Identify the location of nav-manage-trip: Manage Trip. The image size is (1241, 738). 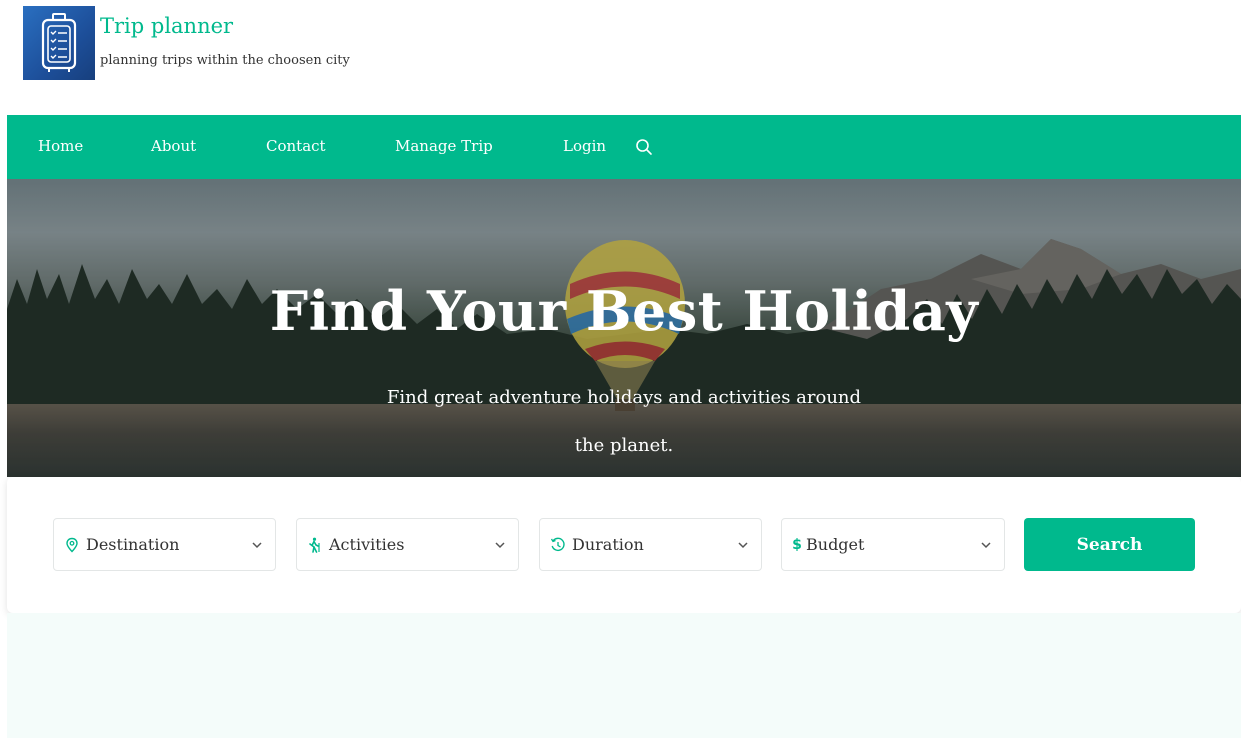
(444, 146).